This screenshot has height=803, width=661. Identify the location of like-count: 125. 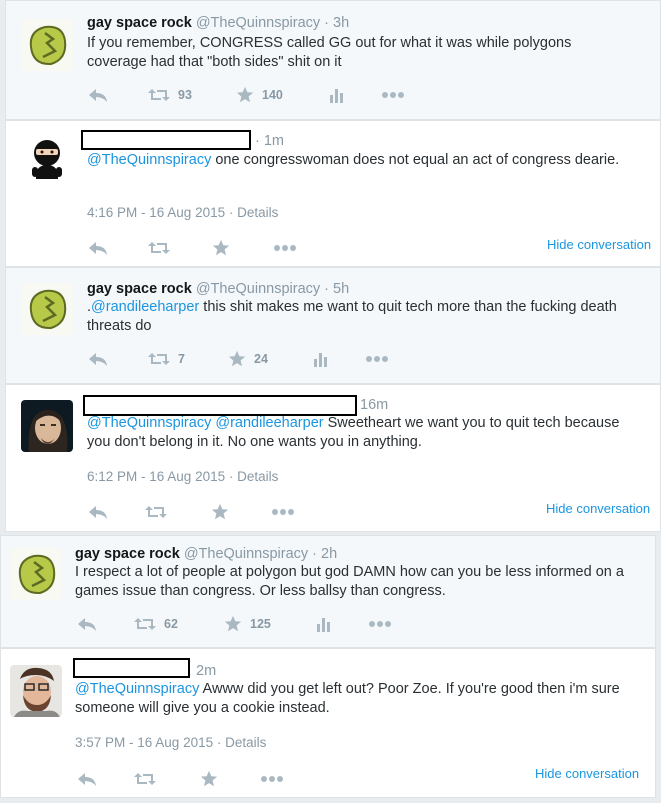
(260, 624).